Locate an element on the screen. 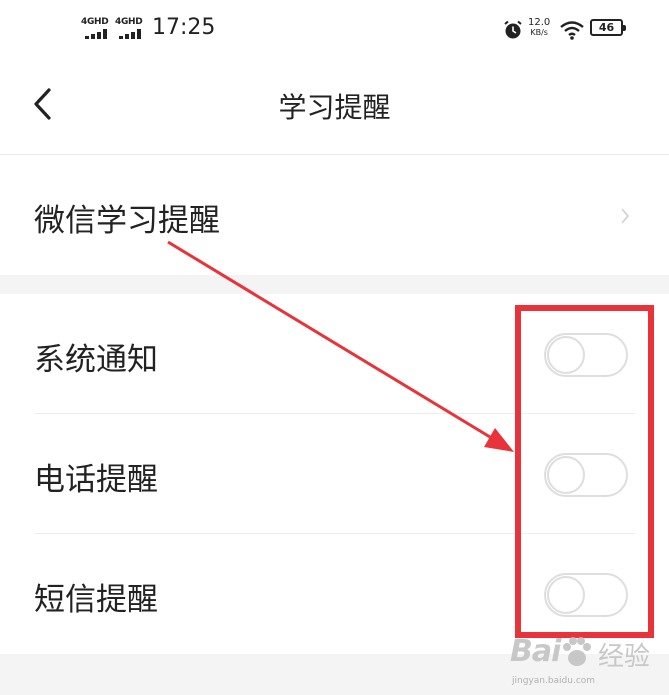 Image resolution: width=669 pixels, height=695 pixels. chevron-right-icon is located at coordinates (625, 216).